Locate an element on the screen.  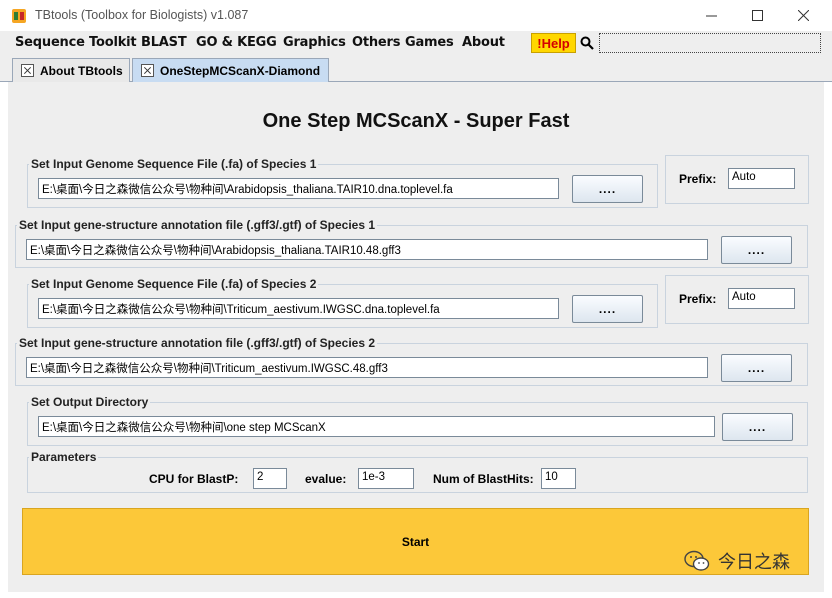
wechat-icon is located at coordinates (697, 560).